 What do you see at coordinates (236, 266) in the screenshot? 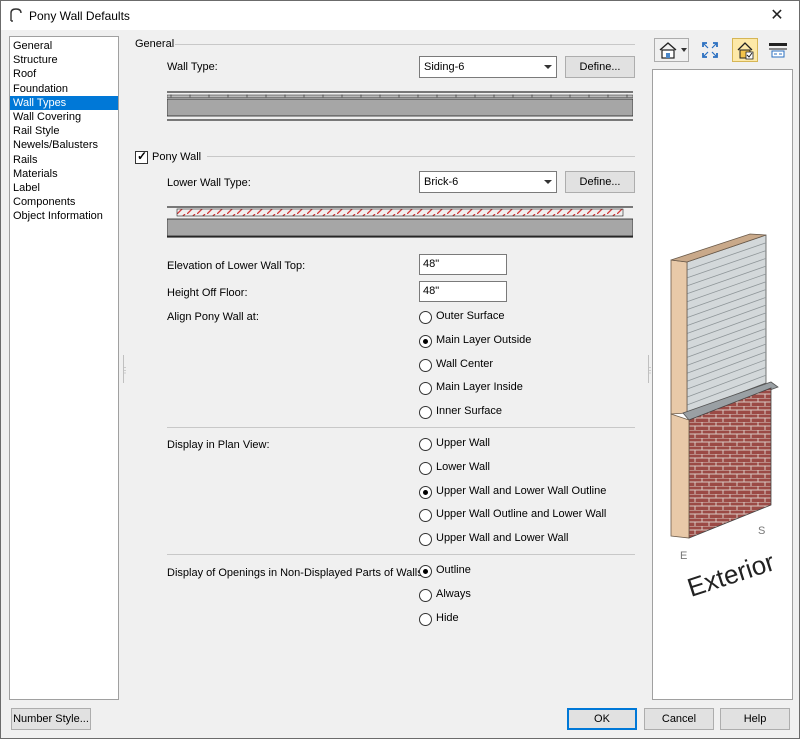
I see `elevation-label: Elevation of Lower Wall Top:` at bounding box center [236, 266].